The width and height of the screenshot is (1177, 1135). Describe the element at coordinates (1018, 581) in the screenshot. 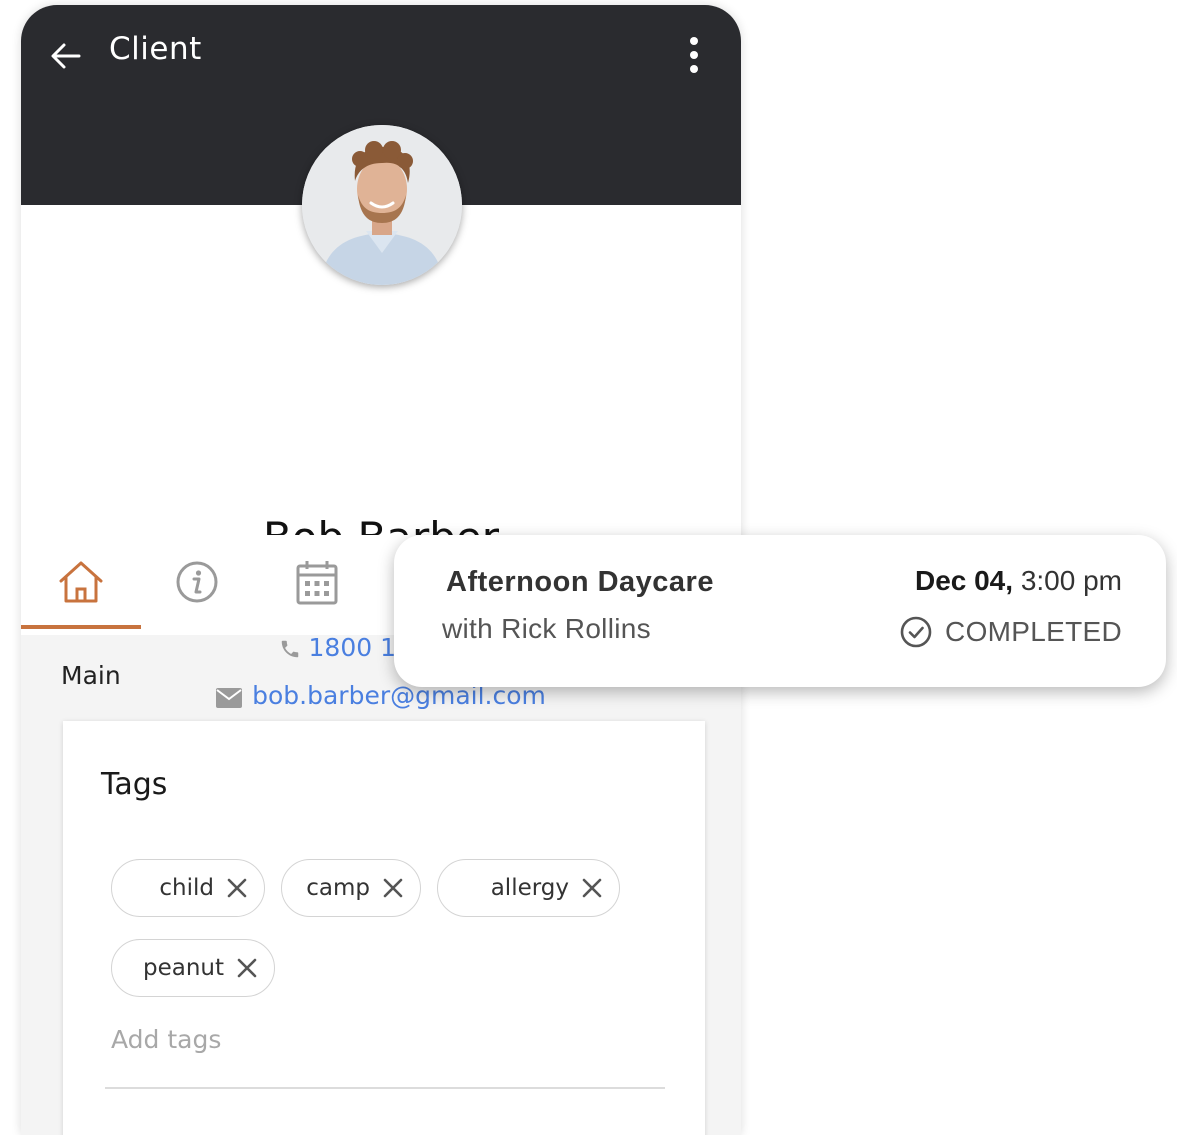

I see `appointment-datetime: Dec 04, 3:00 pm` at that location.